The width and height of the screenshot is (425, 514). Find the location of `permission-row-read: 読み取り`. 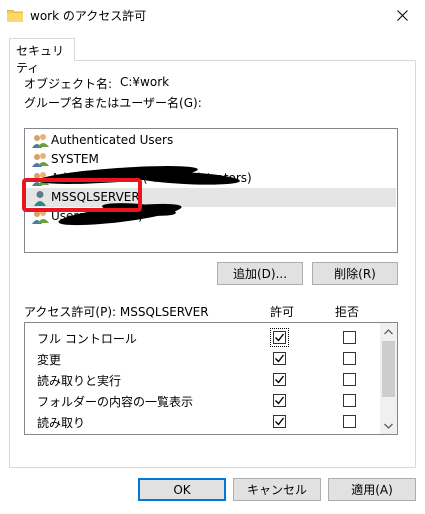

permission-row-read: 読み取り is located at coordinates (203, 421).